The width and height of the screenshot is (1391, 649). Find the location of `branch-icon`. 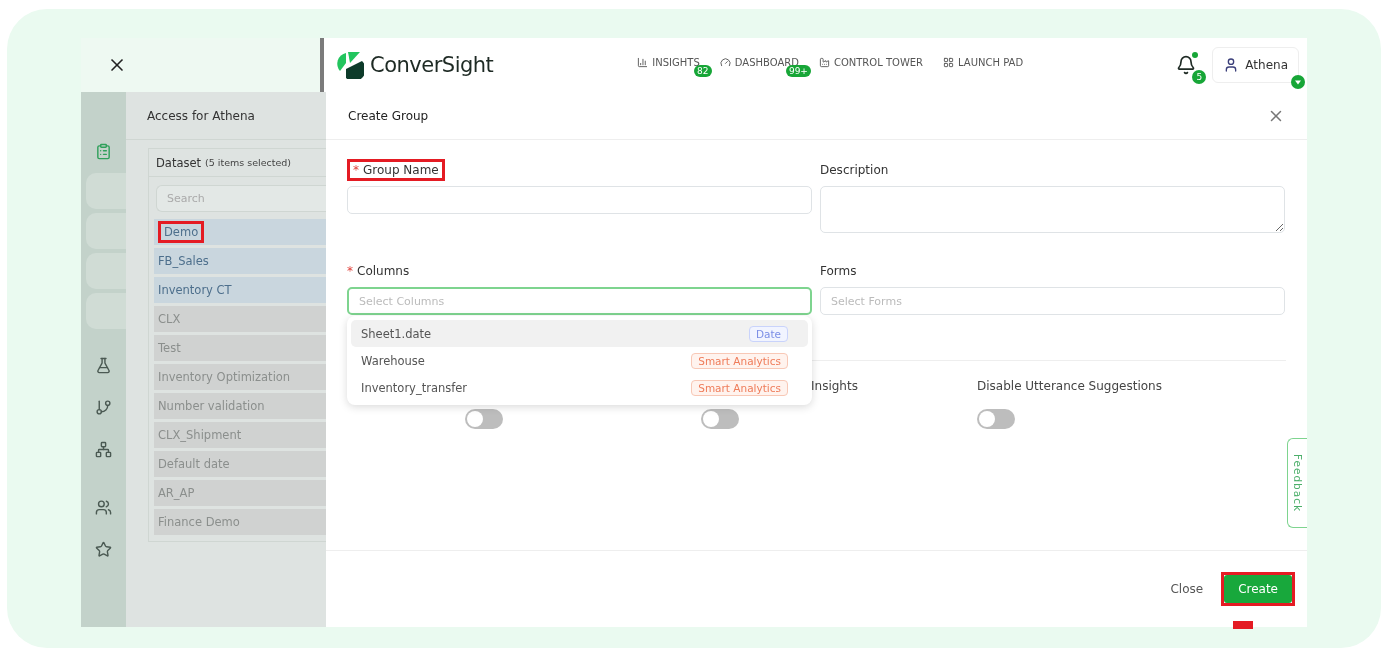

branch-icon is located at coordinates (103, 407).